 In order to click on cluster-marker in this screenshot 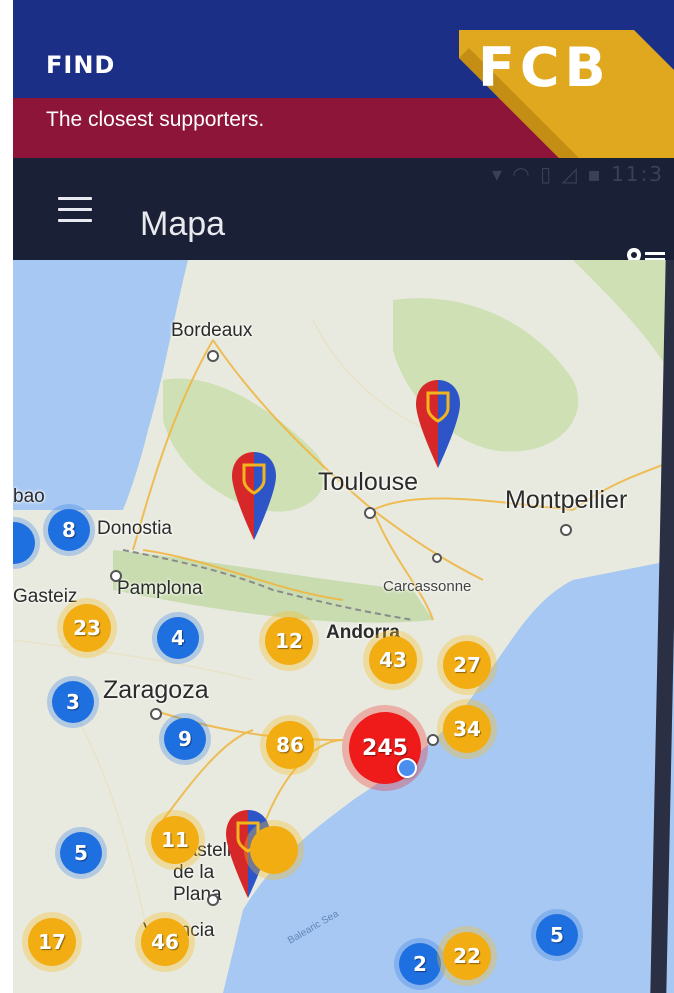, I will do `click(274, 850)`.